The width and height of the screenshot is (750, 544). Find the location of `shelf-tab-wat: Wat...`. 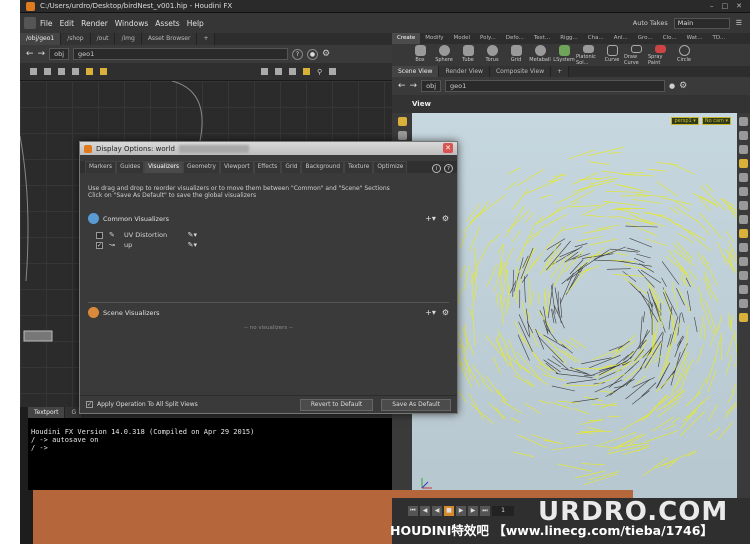

shelf-tab-wat: Wat... is located at coordinates (695, 38).